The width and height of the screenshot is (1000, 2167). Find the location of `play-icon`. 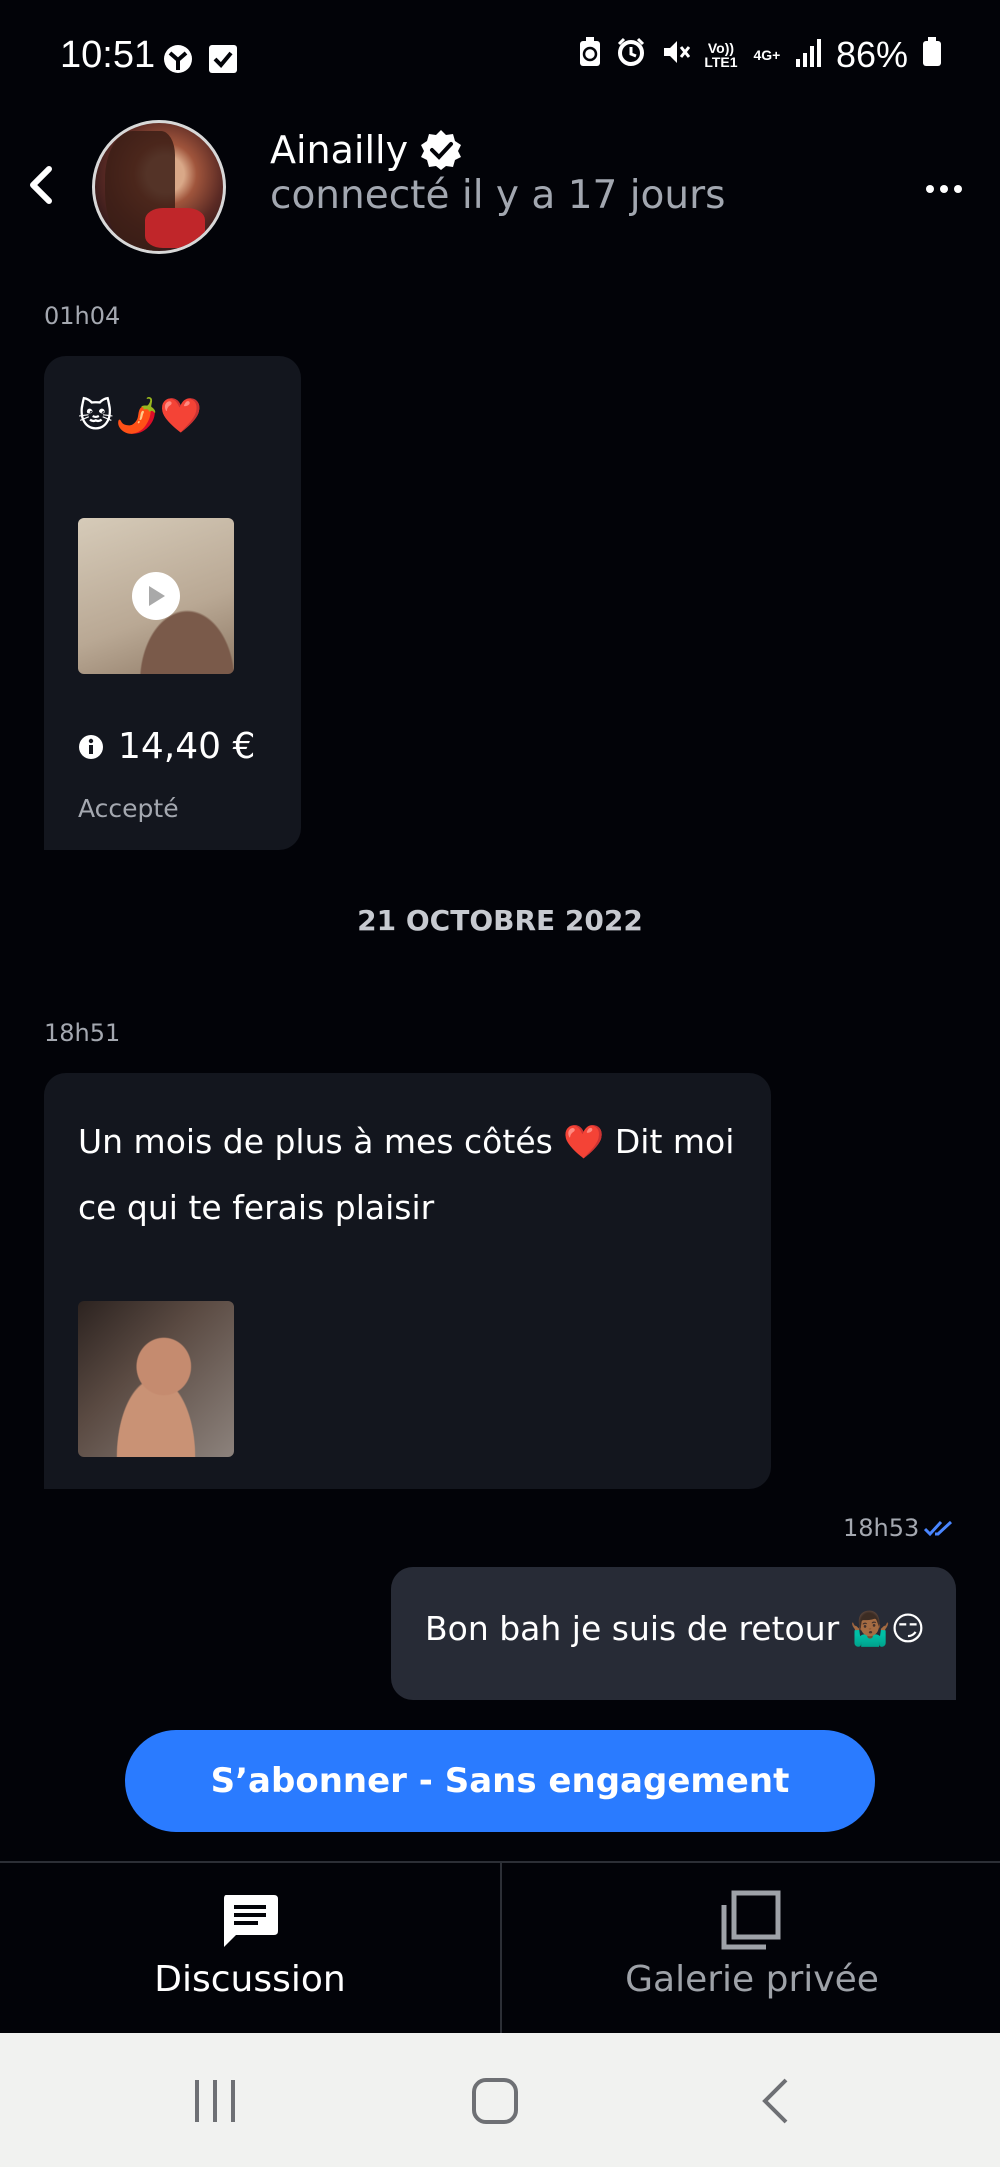

play-icon is located at coordinates (156, 596).